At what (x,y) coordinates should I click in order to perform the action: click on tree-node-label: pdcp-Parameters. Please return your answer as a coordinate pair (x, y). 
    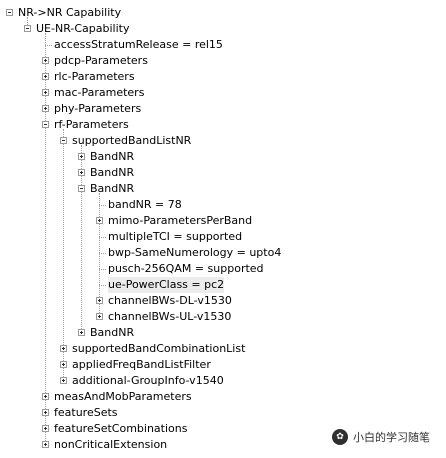
    Looking at the image, I should click on (101, 60).